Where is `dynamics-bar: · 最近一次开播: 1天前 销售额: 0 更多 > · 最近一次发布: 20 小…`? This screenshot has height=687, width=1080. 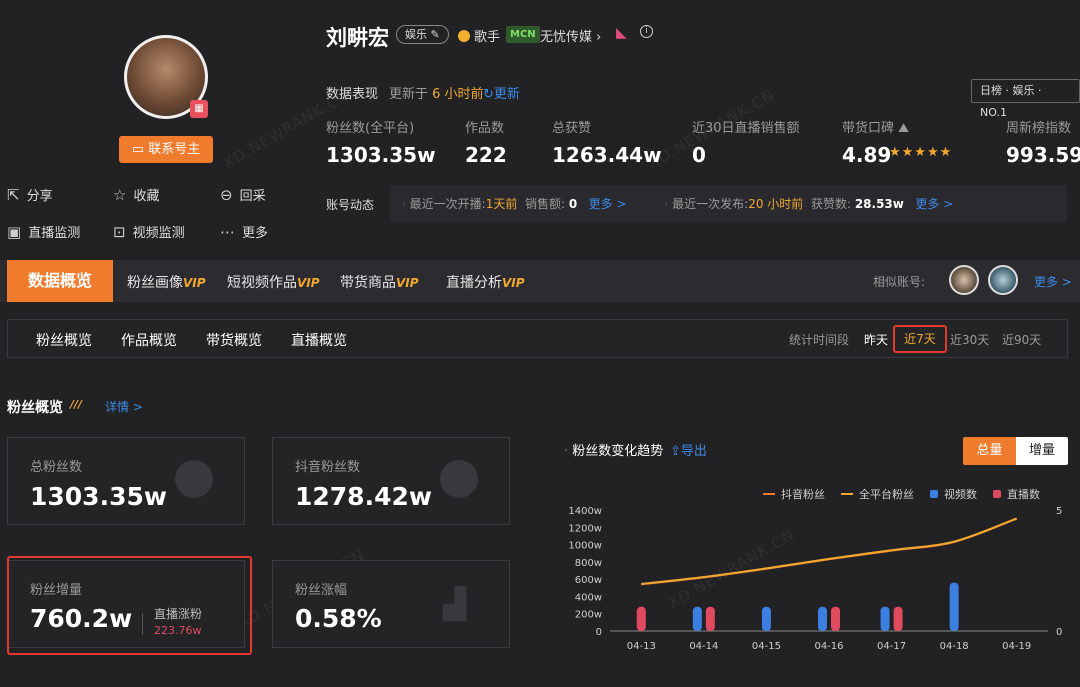
dynamics-bar: · 最近一次开播: 1天前 销售额: 0 更多 > · 最近一次发布: 20 小… is located at coordinates (728, 203).